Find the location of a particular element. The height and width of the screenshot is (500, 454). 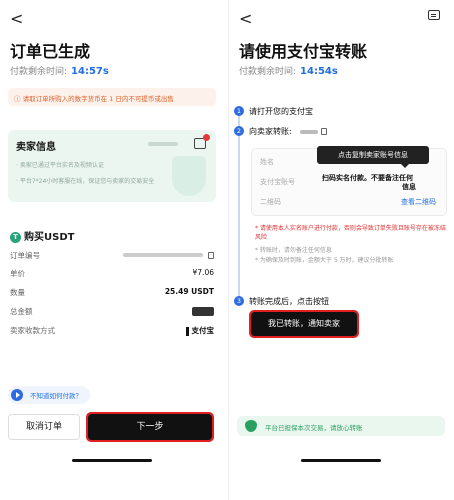

row-label: 数量 is located at coordinates (17, 292).